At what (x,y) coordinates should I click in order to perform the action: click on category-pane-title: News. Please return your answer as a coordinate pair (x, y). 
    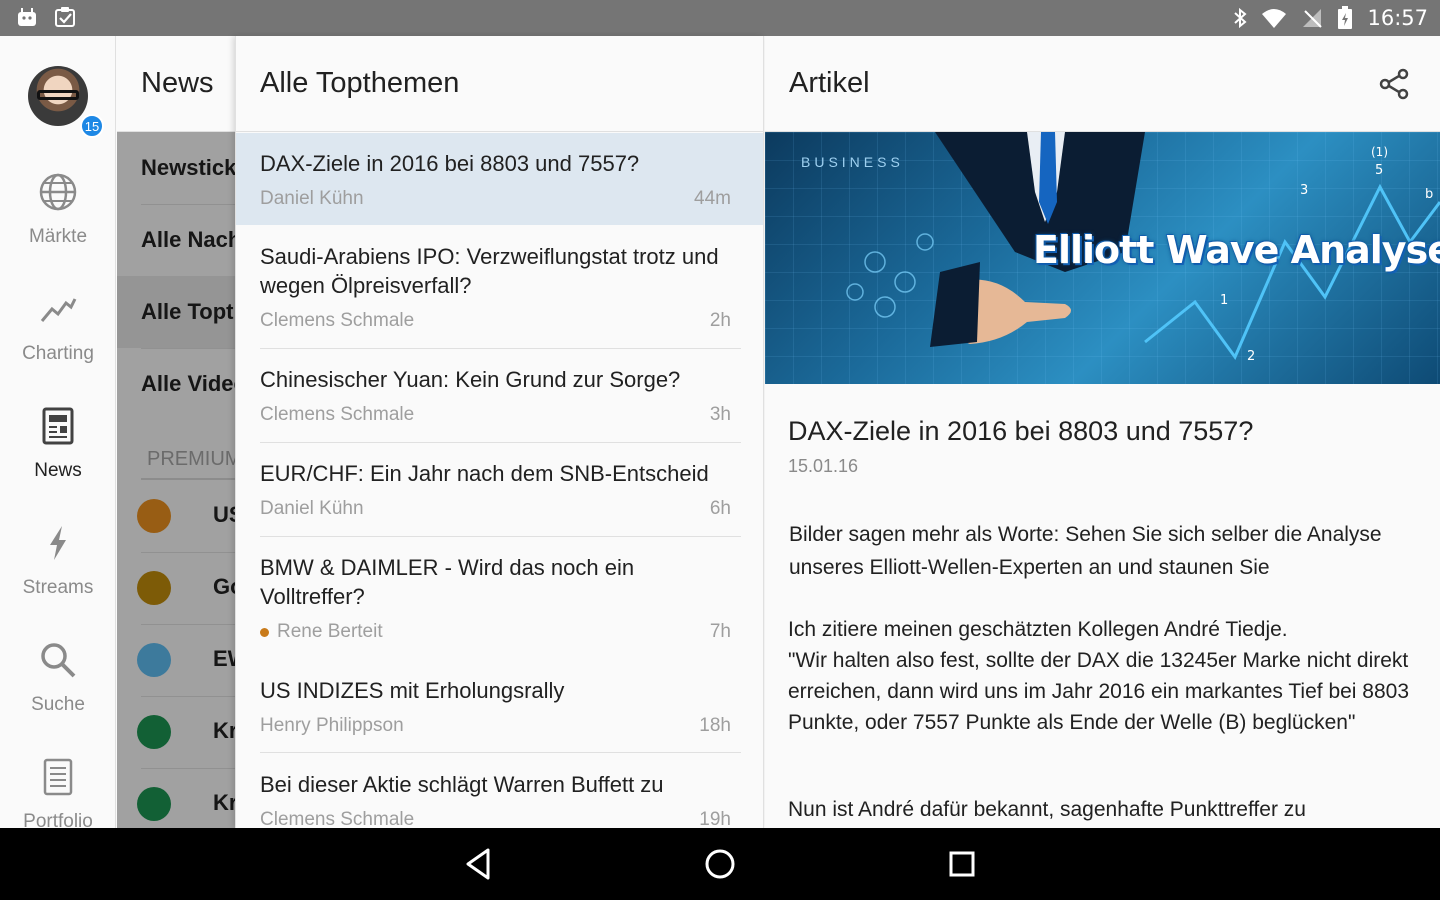
    Looking at the image, I should click on (176, 84).